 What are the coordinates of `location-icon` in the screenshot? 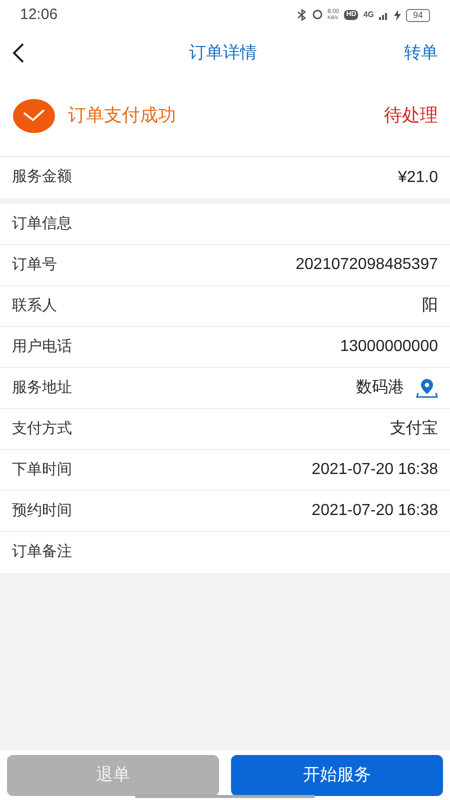 It's located at (317, 15).